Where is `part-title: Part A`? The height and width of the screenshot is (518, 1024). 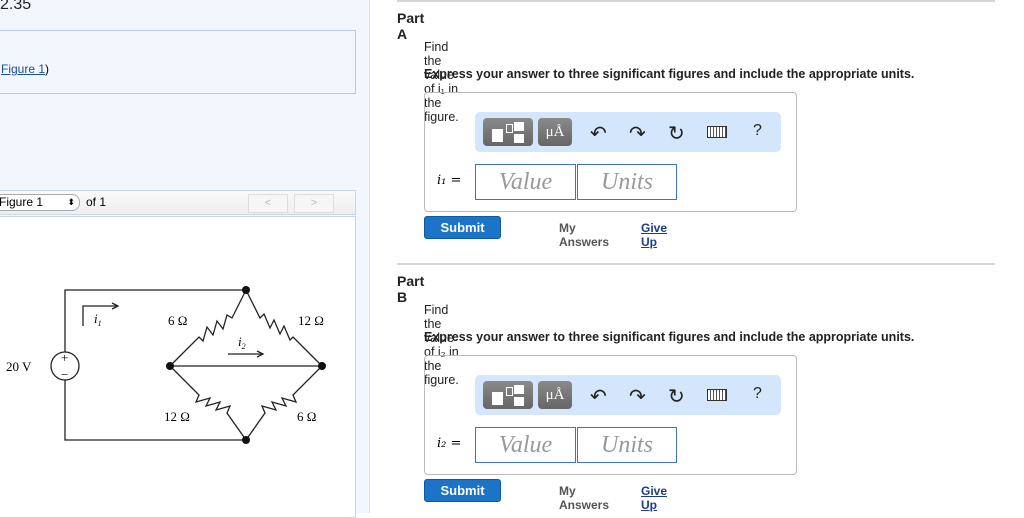
part-title: Part A is located at coordinates (411, 26).